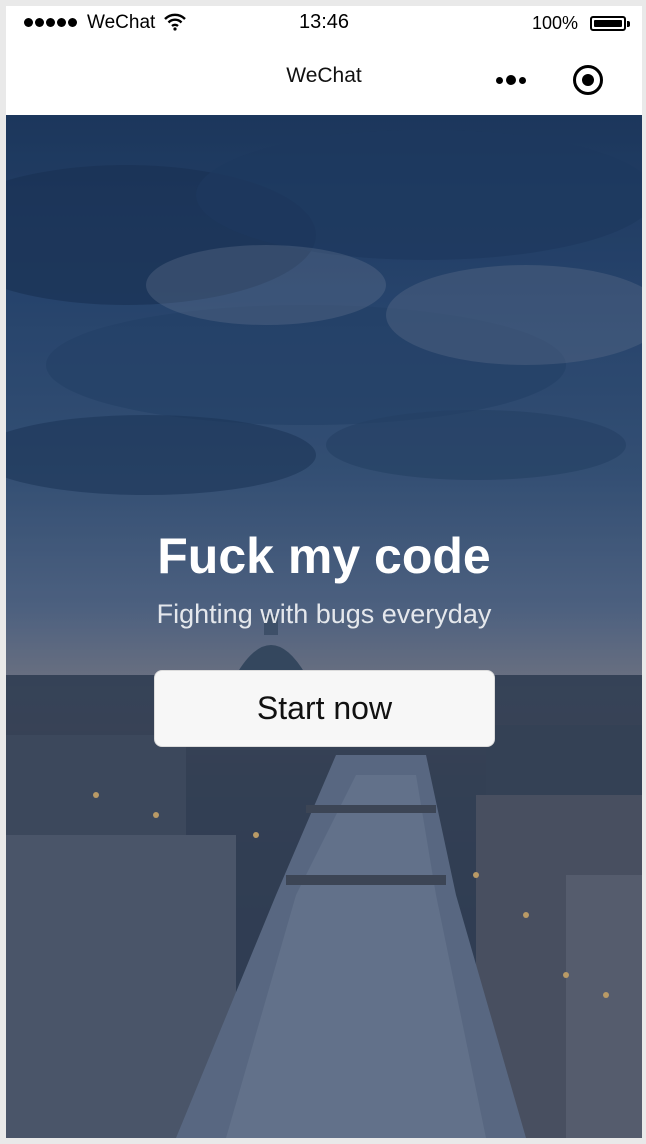 The width and height of the screenshot is (646, 1144). Describe the element at coordinates (324, 708) in the screenshot. I see `start-now-button: Start now` at that location.